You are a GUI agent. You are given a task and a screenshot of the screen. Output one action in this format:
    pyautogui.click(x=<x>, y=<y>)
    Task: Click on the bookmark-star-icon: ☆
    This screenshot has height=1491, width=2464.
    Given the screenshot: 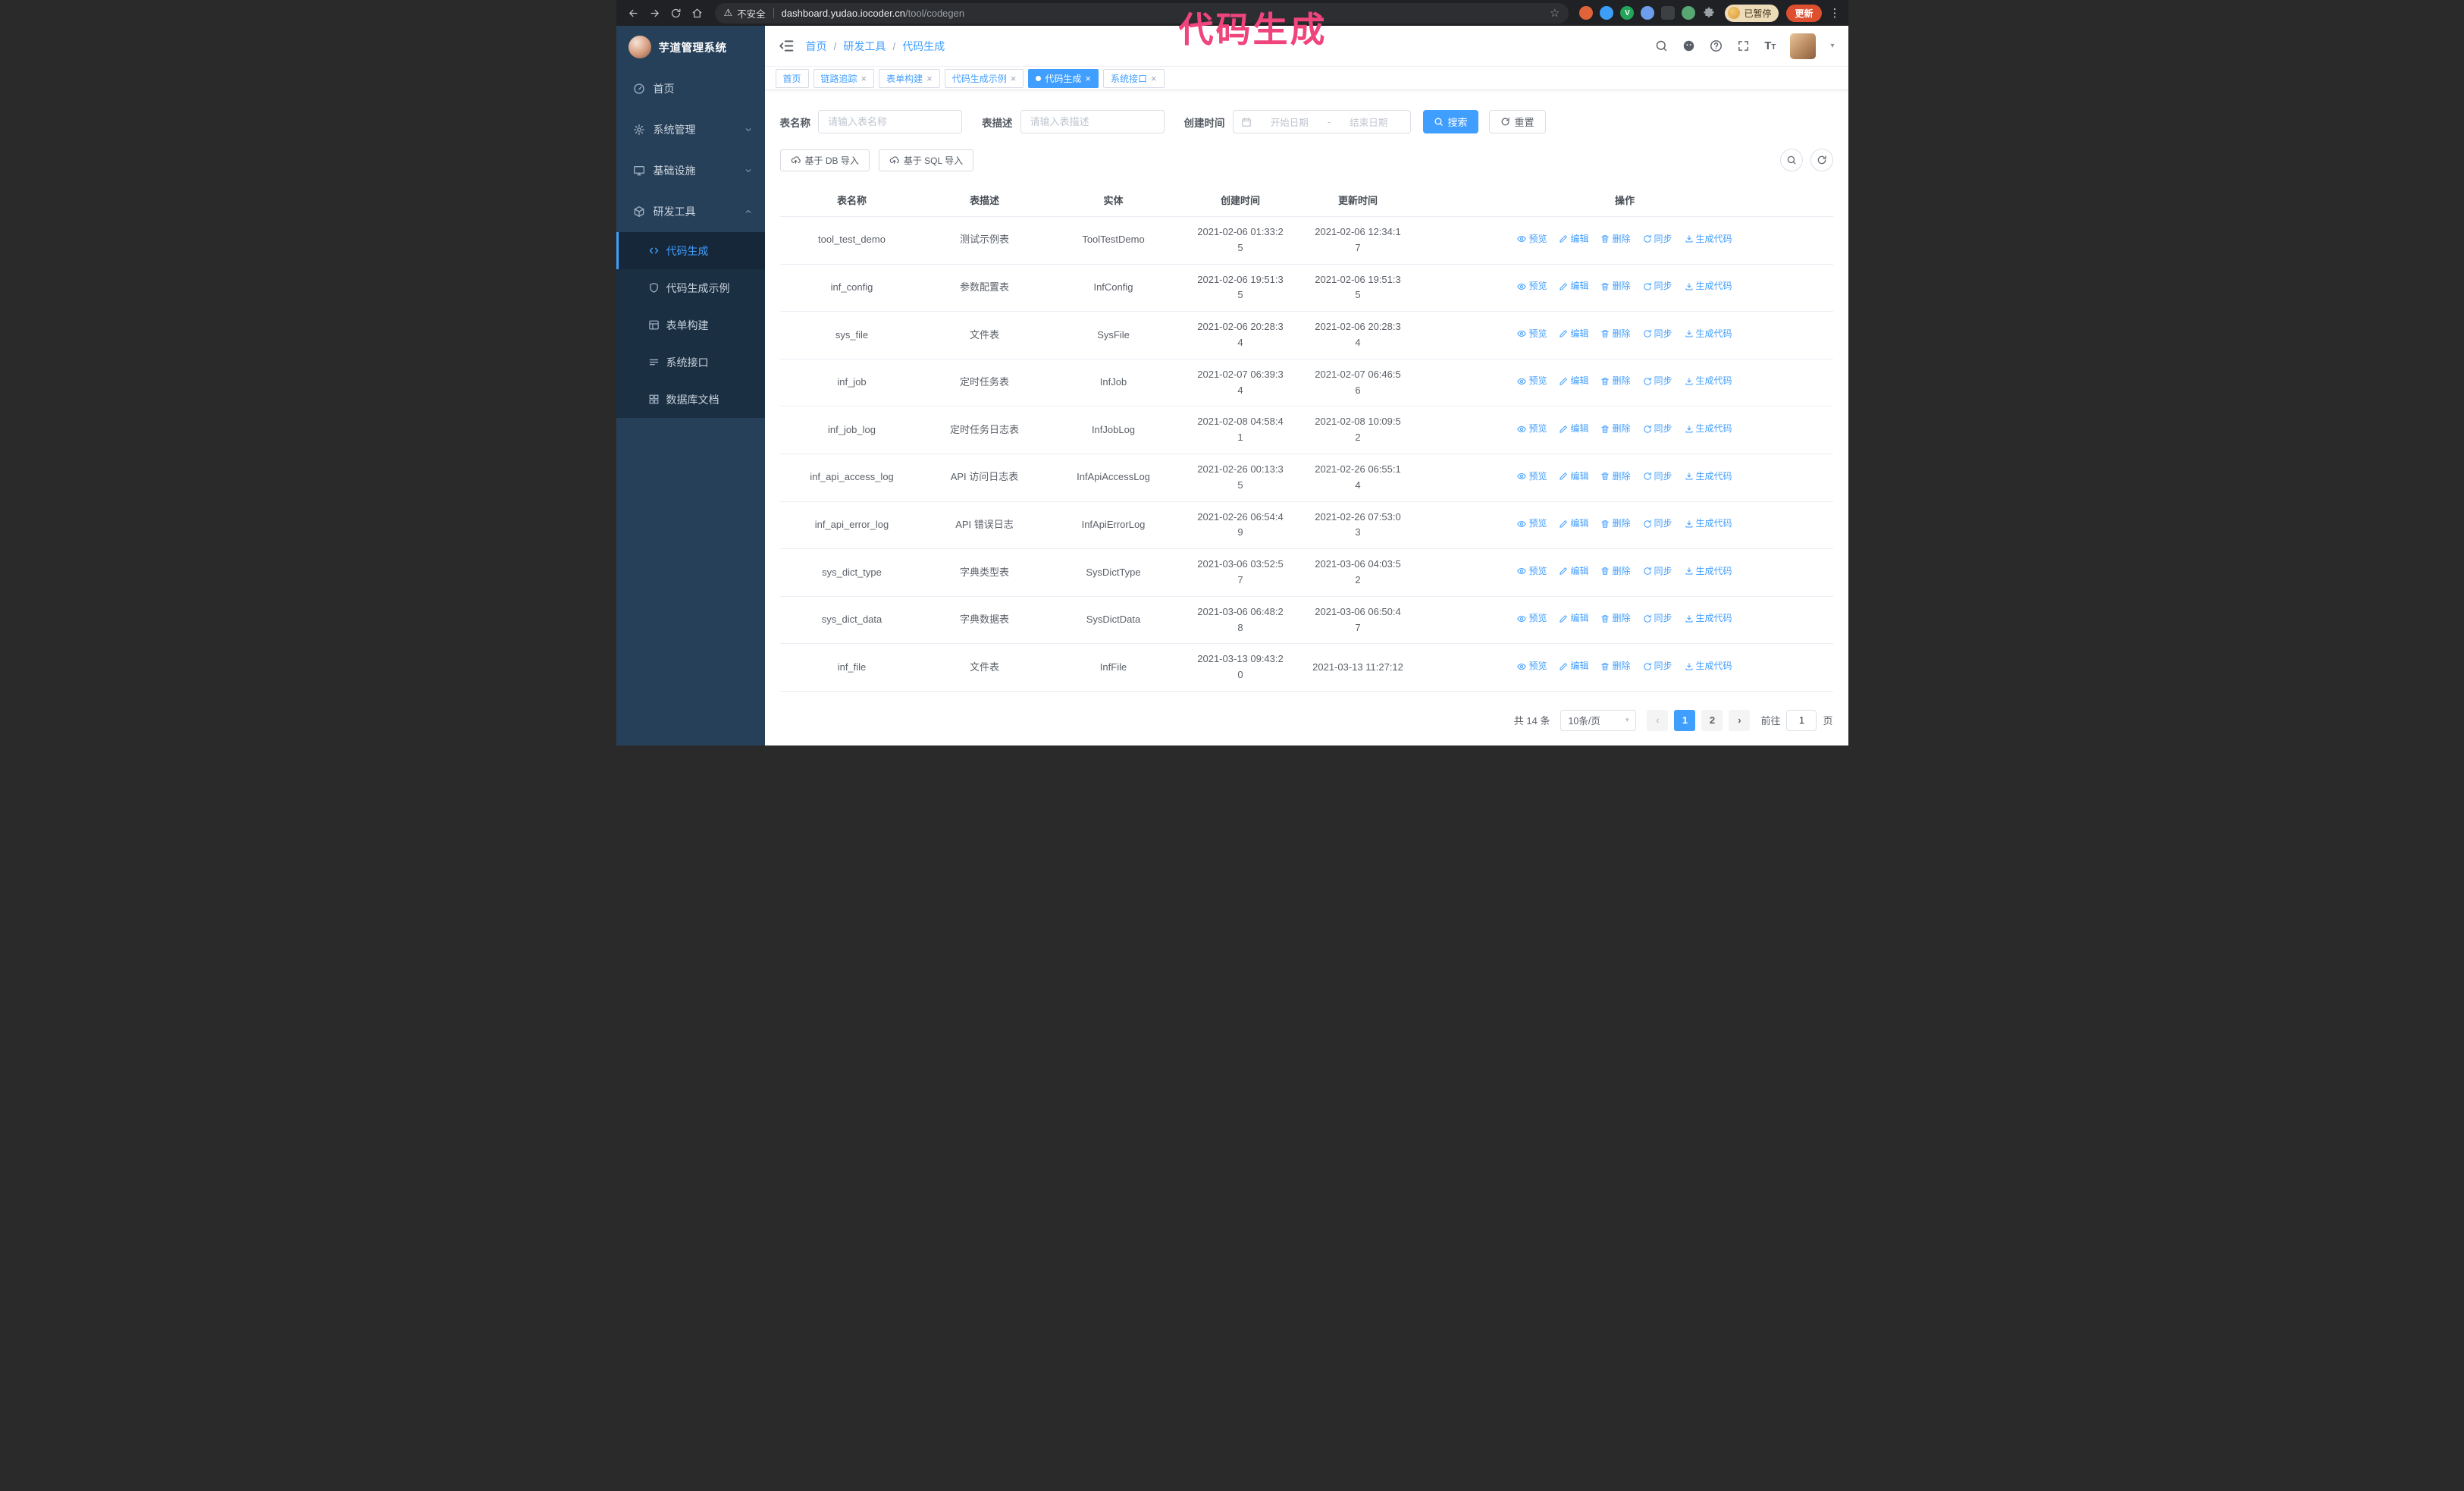 What is the action you would take?
    pyautogui.click(x=1555, y=13)
    